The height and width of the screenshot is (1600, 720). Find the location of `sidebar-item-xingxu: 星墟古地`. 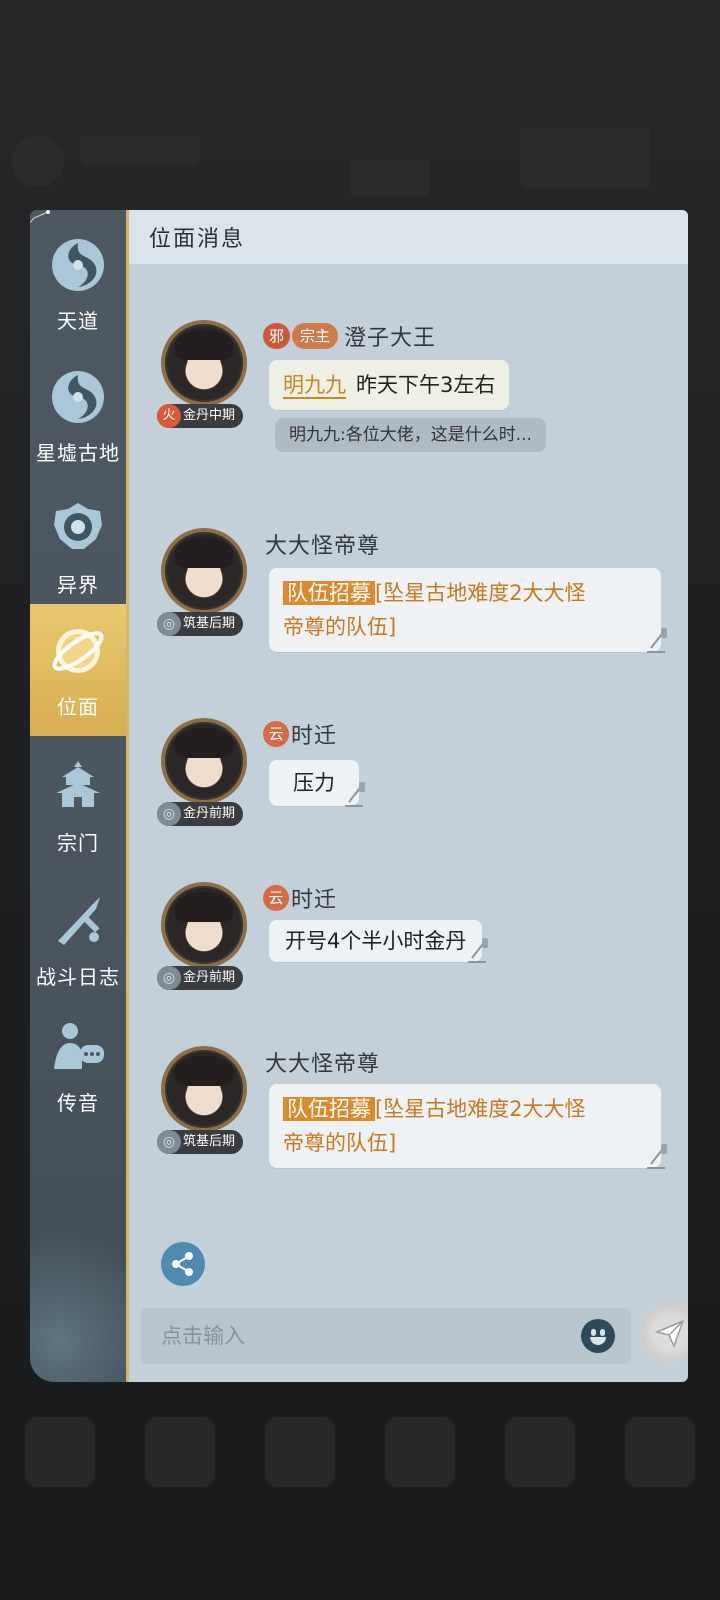

sidebar-item-xingxu: 星墟古地 is located at coordinates (78, 416).